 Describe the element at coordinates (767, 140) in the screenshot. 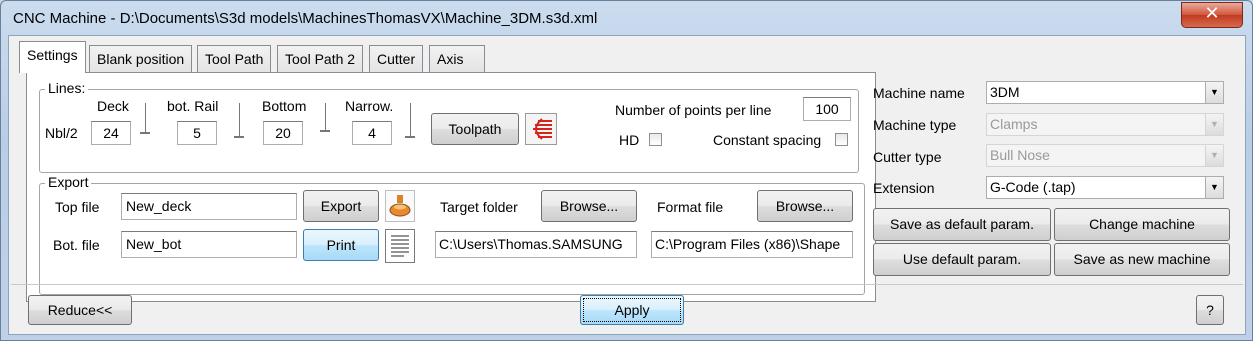

I see `constant-spacing-label: Constant spacing` at that location.